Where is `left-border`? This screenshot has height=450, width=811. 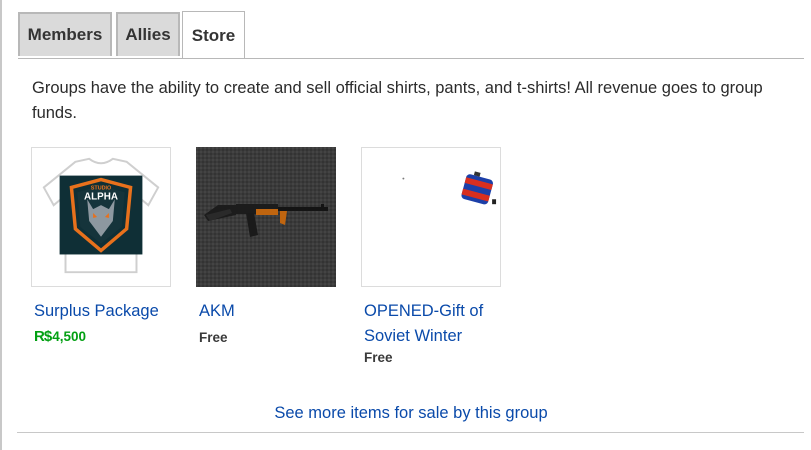 left-border is located at coordinates (1, 225).